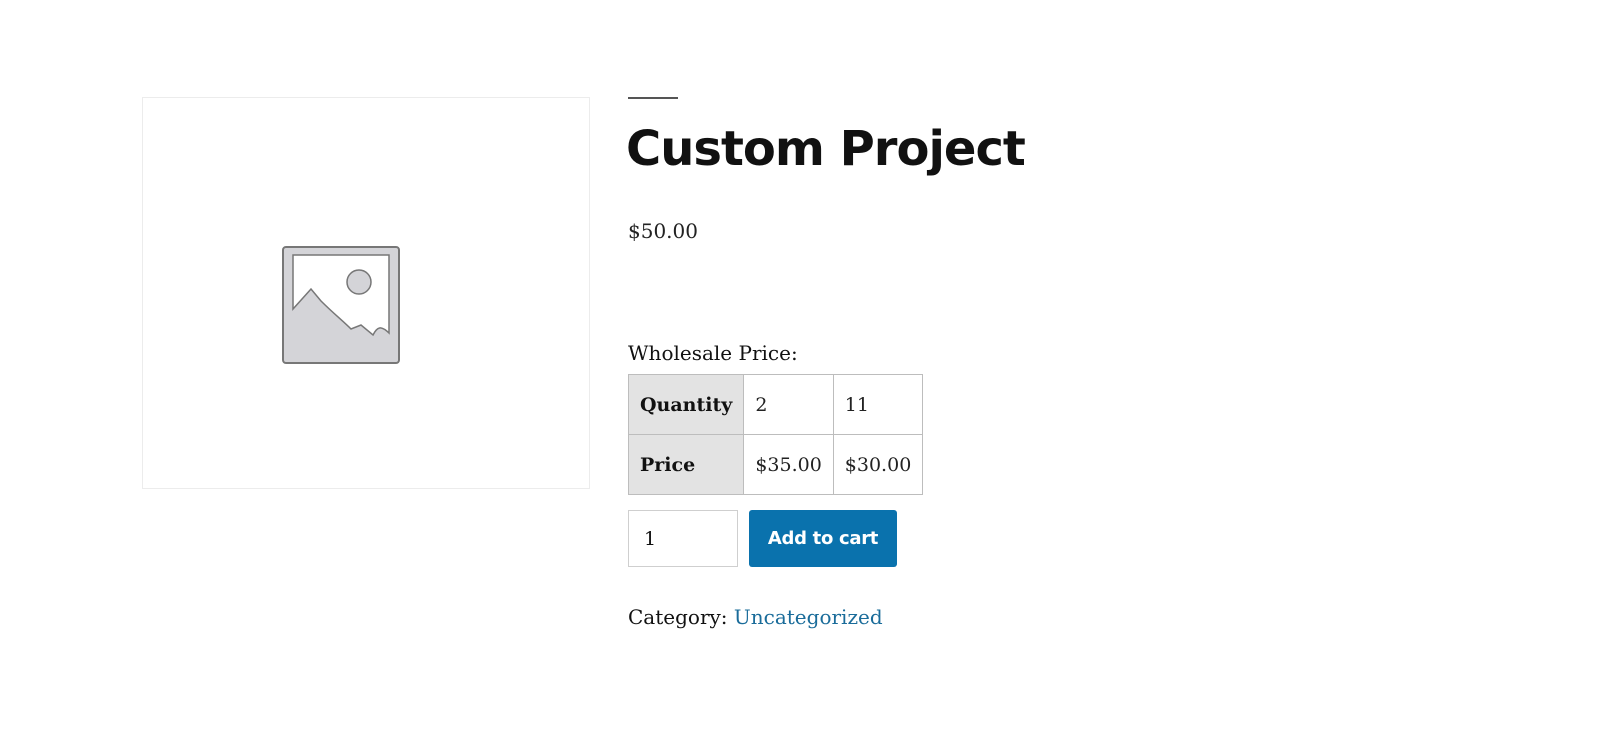 The width and height of the screenshot is (1603, 735). I want to click on price-header: Price, so click(686, 464).